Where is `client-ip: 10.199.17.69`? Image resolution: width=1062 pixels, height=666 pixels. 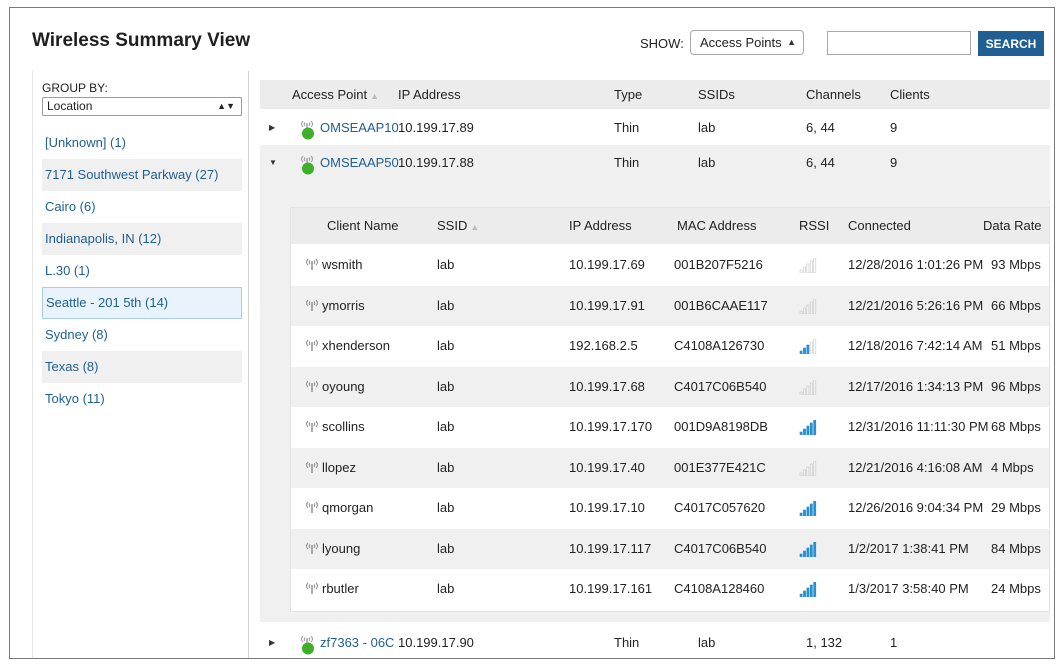
client-ip: 10.199.17.69 is located at coordinates (607, 264).